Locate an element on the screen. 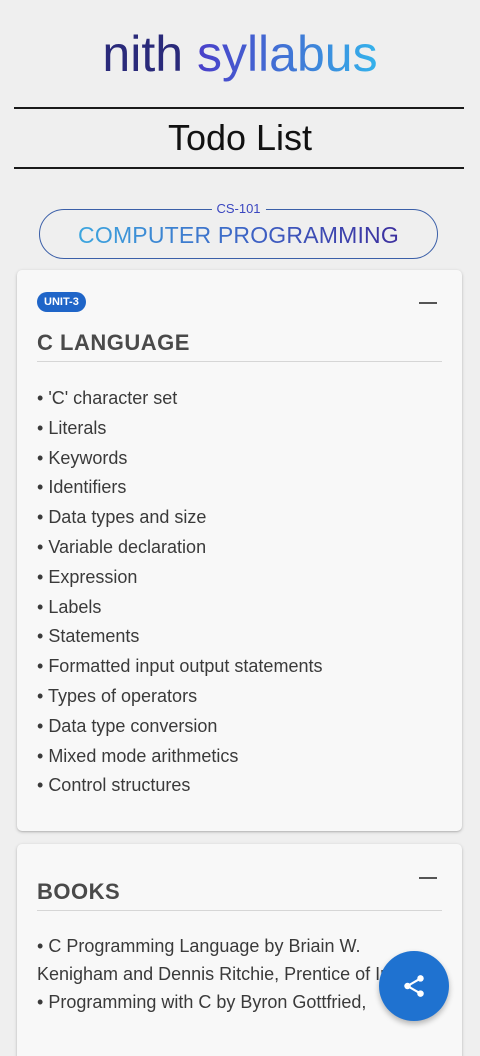 This screenshot has height=1056, width=480. brand-logo: nith syllabus is located at coordinates (240, 54).